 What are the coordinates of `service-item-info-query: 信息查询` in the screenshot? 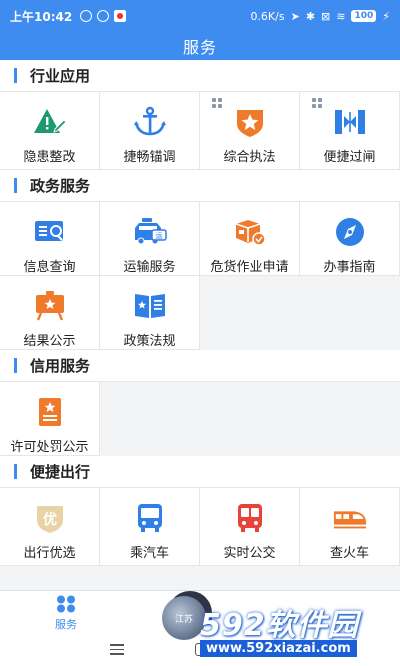 It's located at (50, 239).